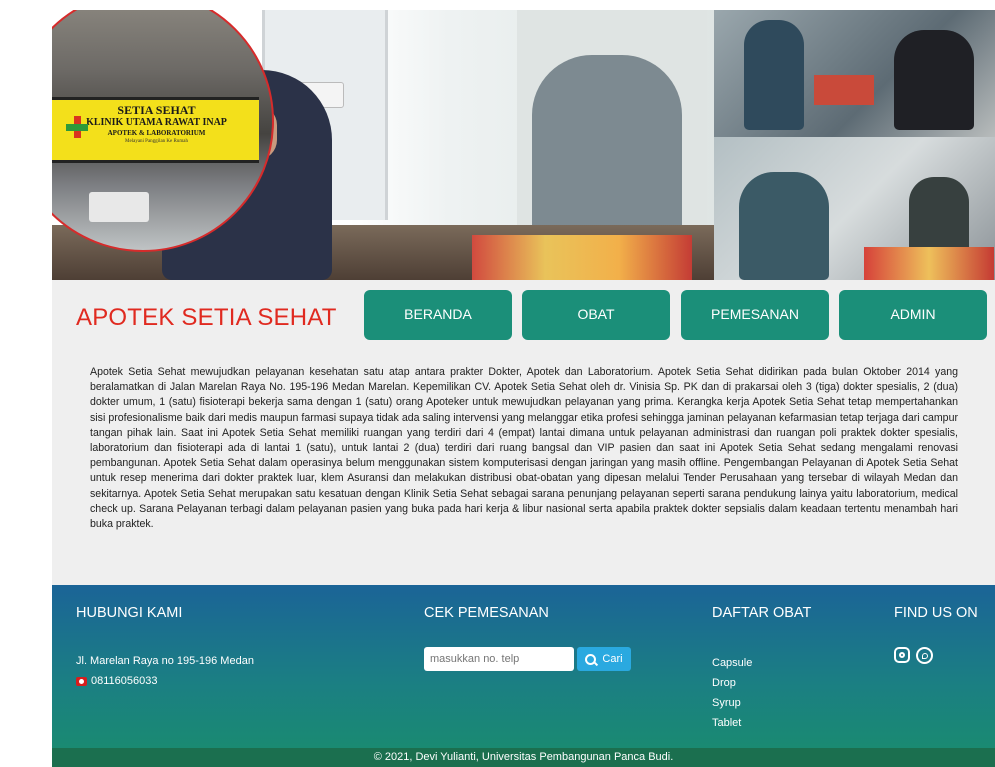  What do you see at coordinates (499, 659) in the screenshot?
I see `phone-search-input` at bounding box center [499, 659].